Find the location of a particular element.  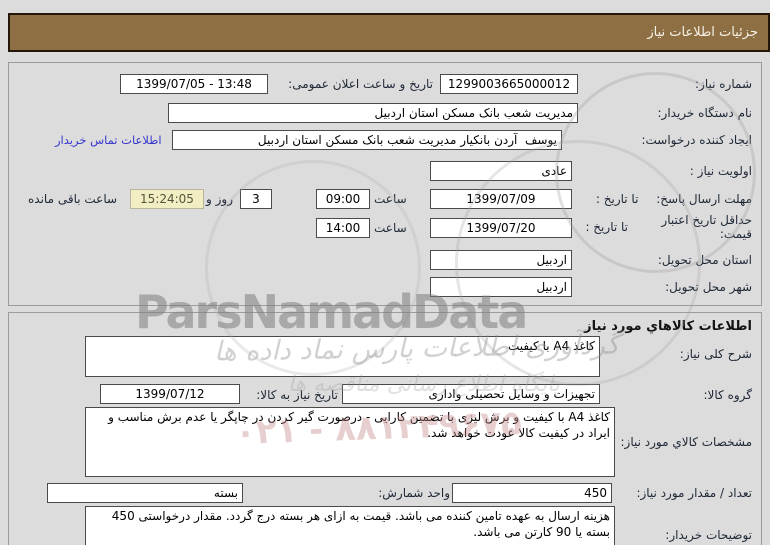

delivery-province-label: استان محل تحویل: is located at coordinates (704, 260).